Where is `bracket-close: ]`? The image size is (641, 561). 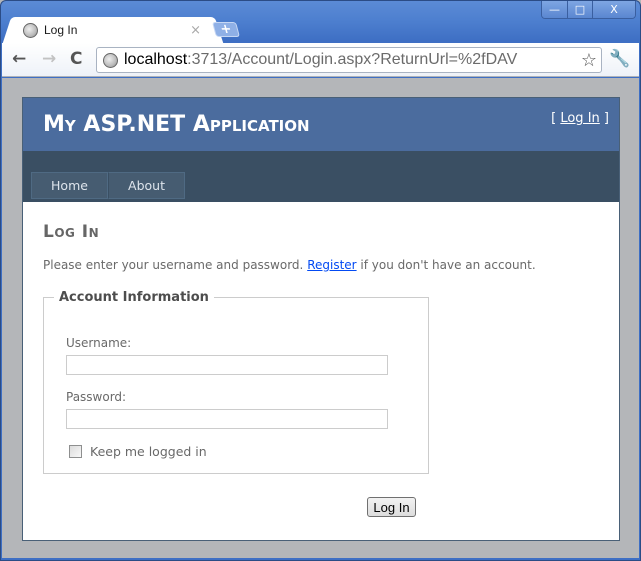
bracket-close: ] is located at coordinates (604, 118).